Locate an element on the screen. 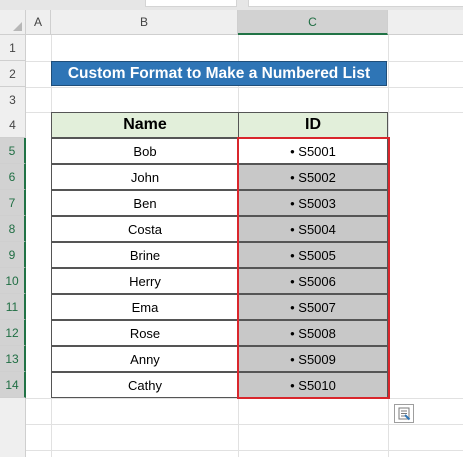  table-cell-name: John is located at coordinates (145, 177).